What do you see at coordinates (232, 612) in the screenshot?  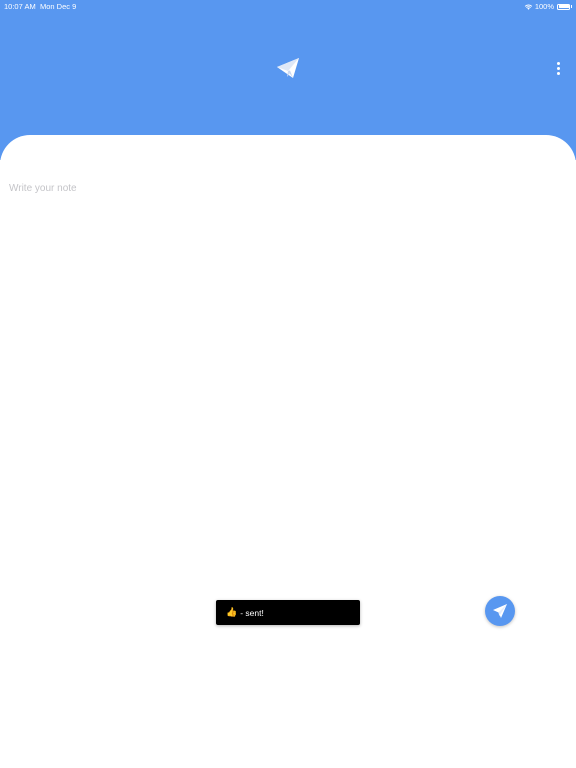 I see `thumbs-up-icon: 👍` at bounding box center [232, 612].